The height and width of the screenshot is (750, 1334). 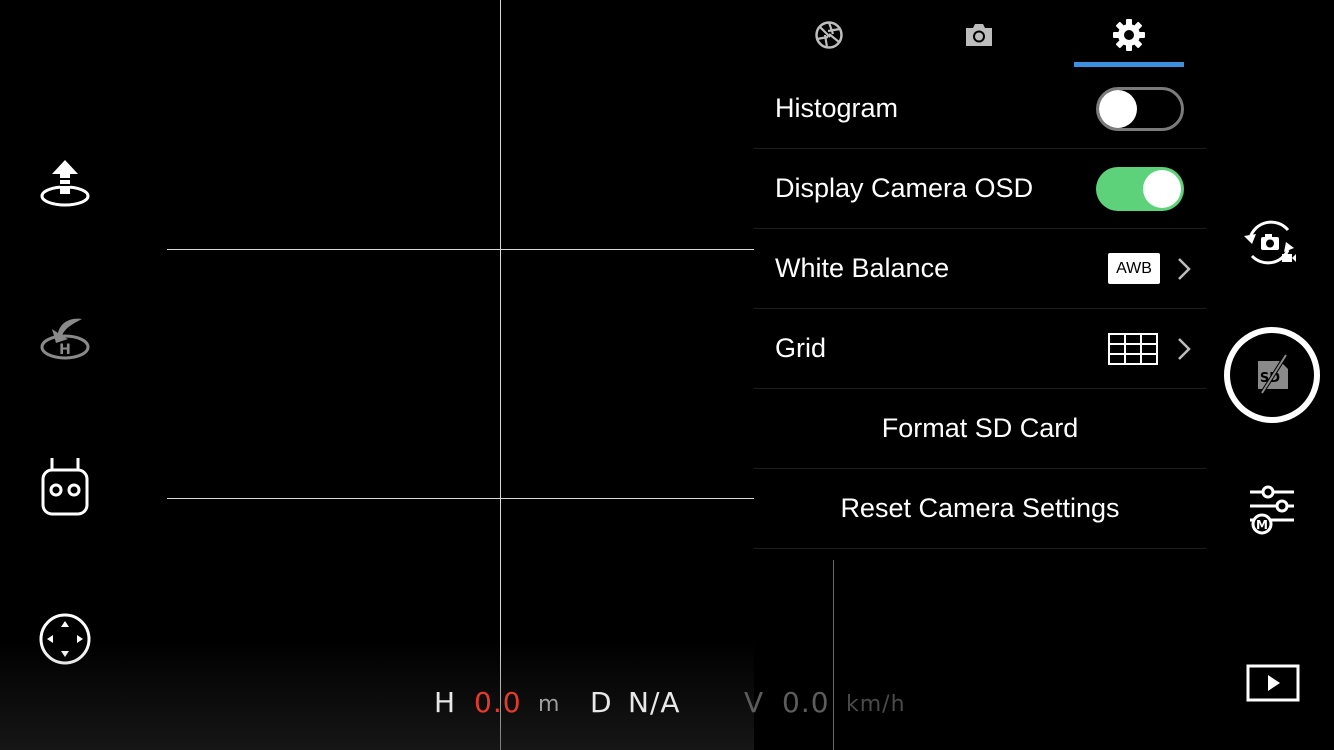 I want to click on no-sd-card-icon: SD, so click(x=1272, y=375).